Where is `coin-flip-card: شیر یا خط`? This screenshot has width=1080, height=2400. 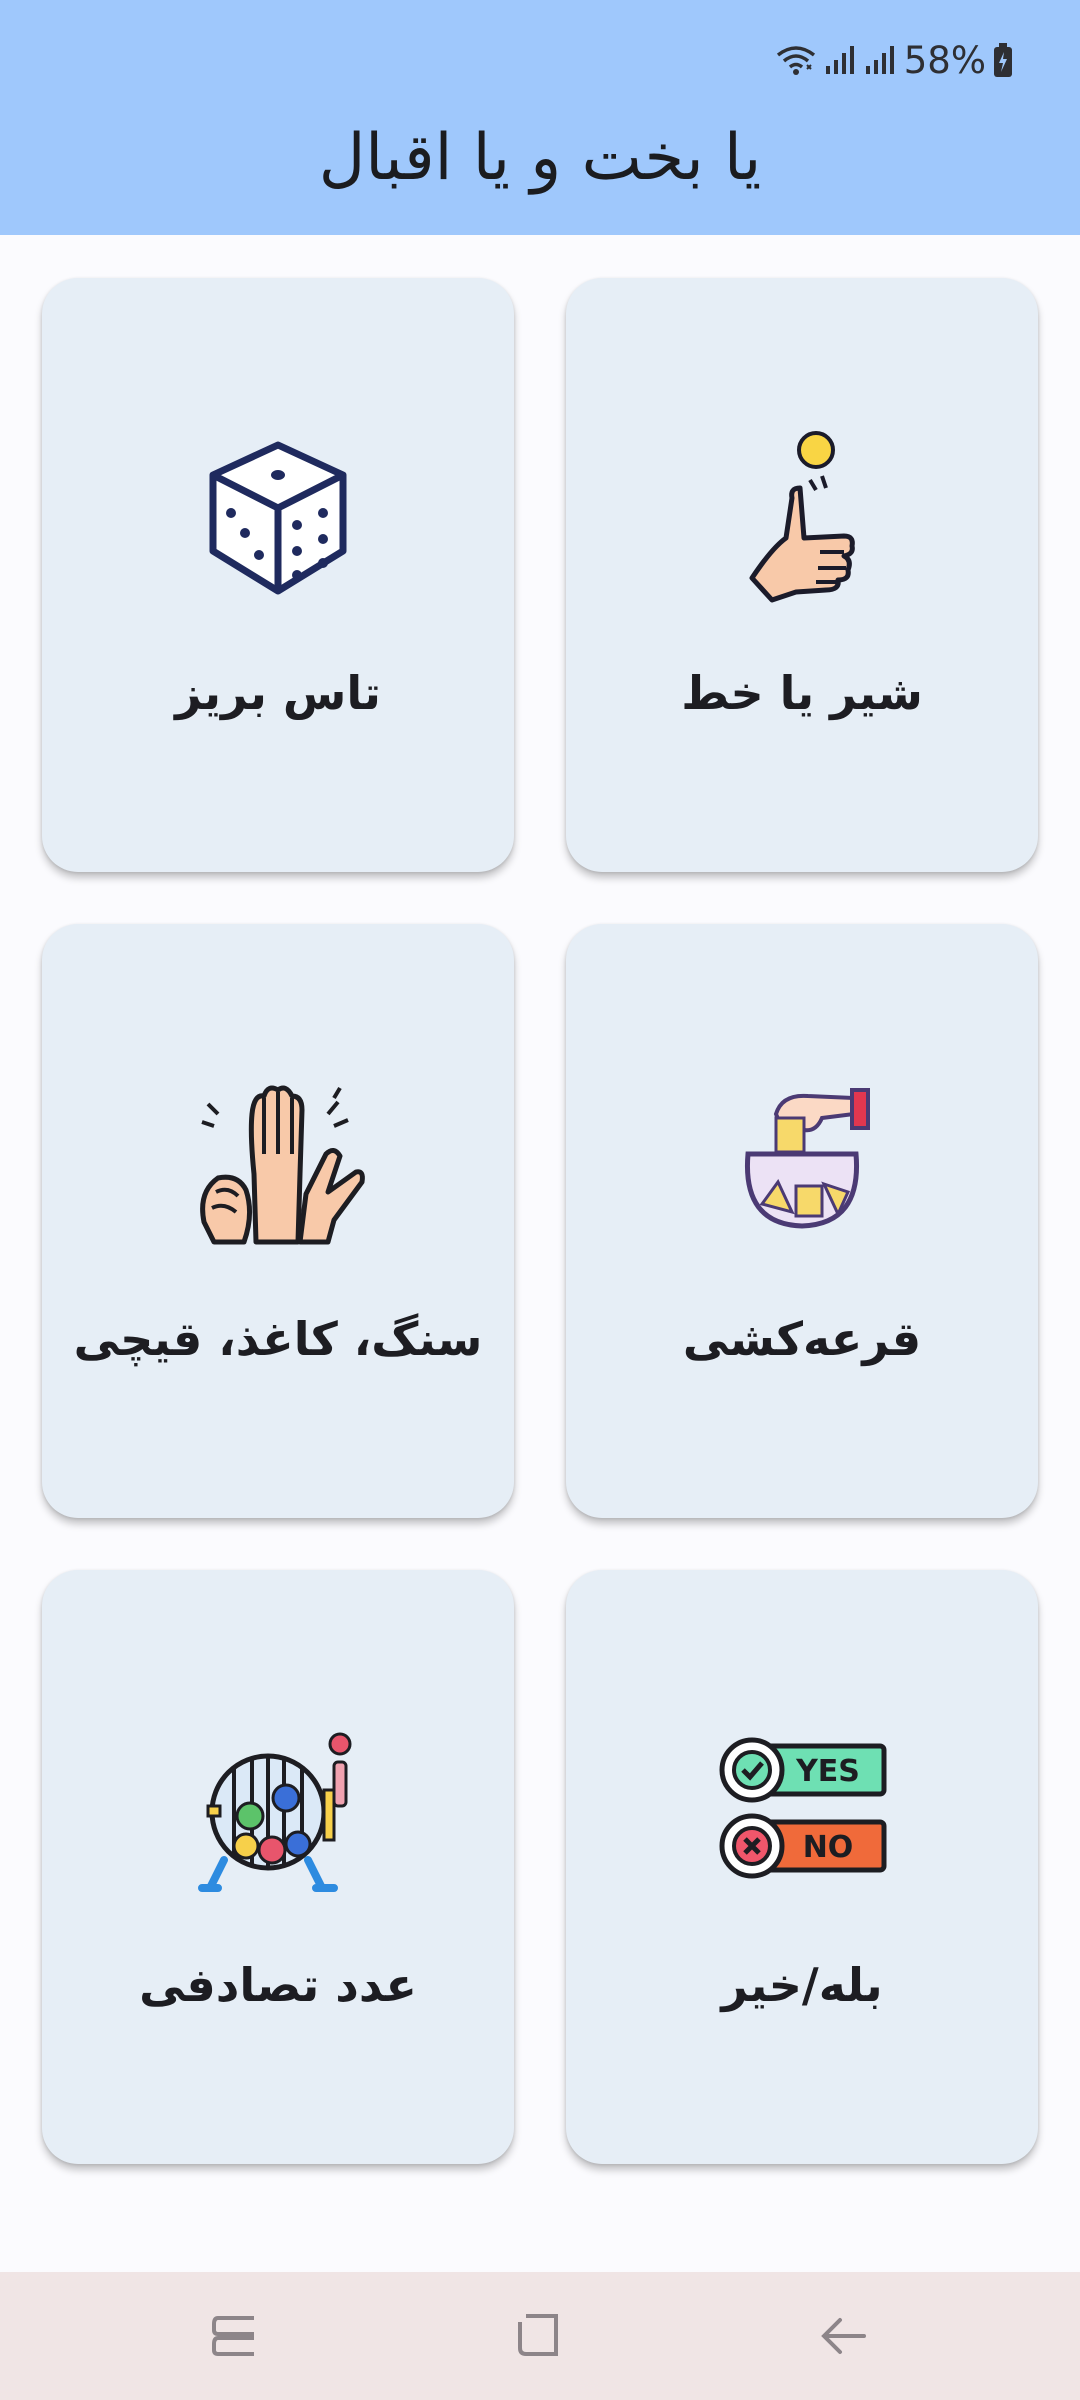
coin-flip-card: شیر یا خط is located at coordinates (802, 575).